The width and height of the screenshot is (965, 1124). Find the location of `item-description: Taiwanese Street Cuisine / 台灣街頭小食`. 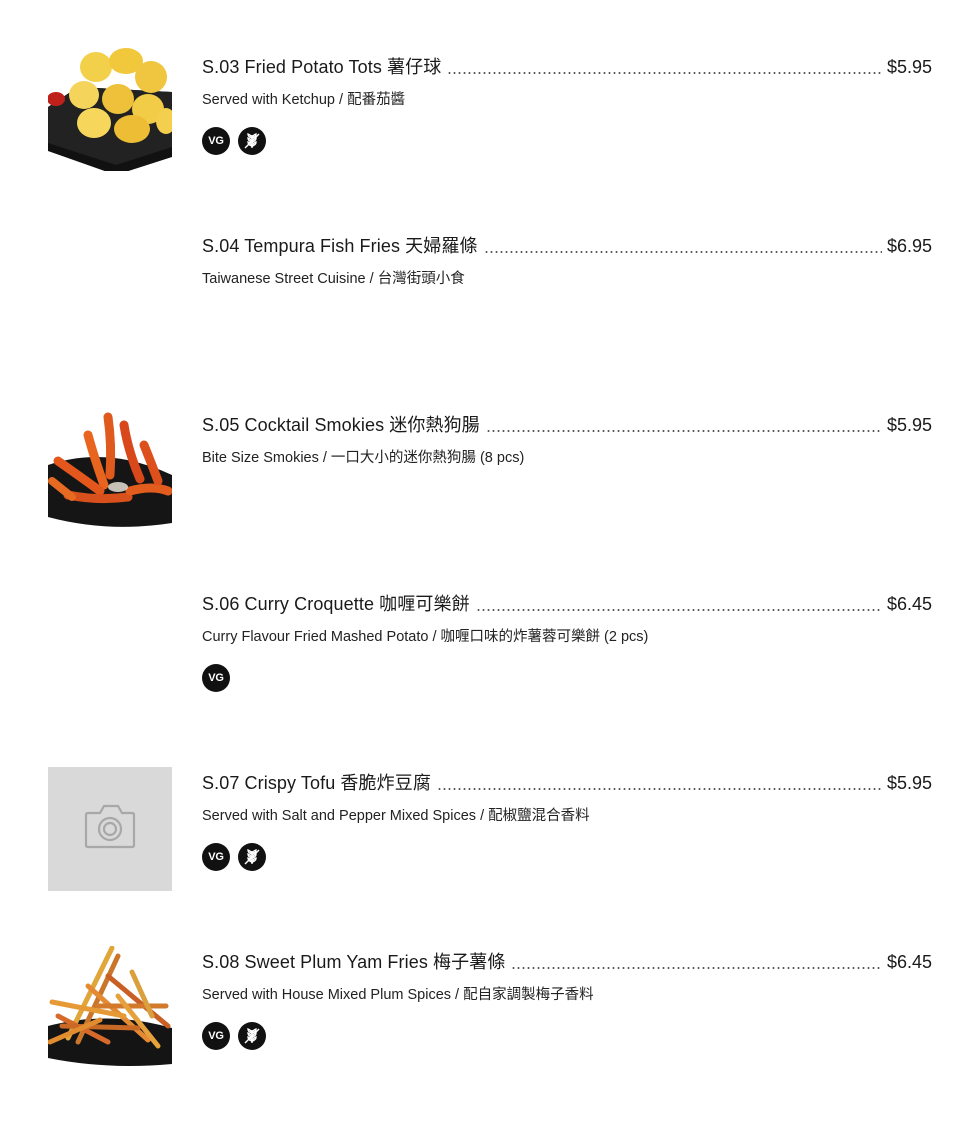

item-description: Taiwanese Street Cuisine / 台灣街頭小食 is located at coordinates (333, 279).